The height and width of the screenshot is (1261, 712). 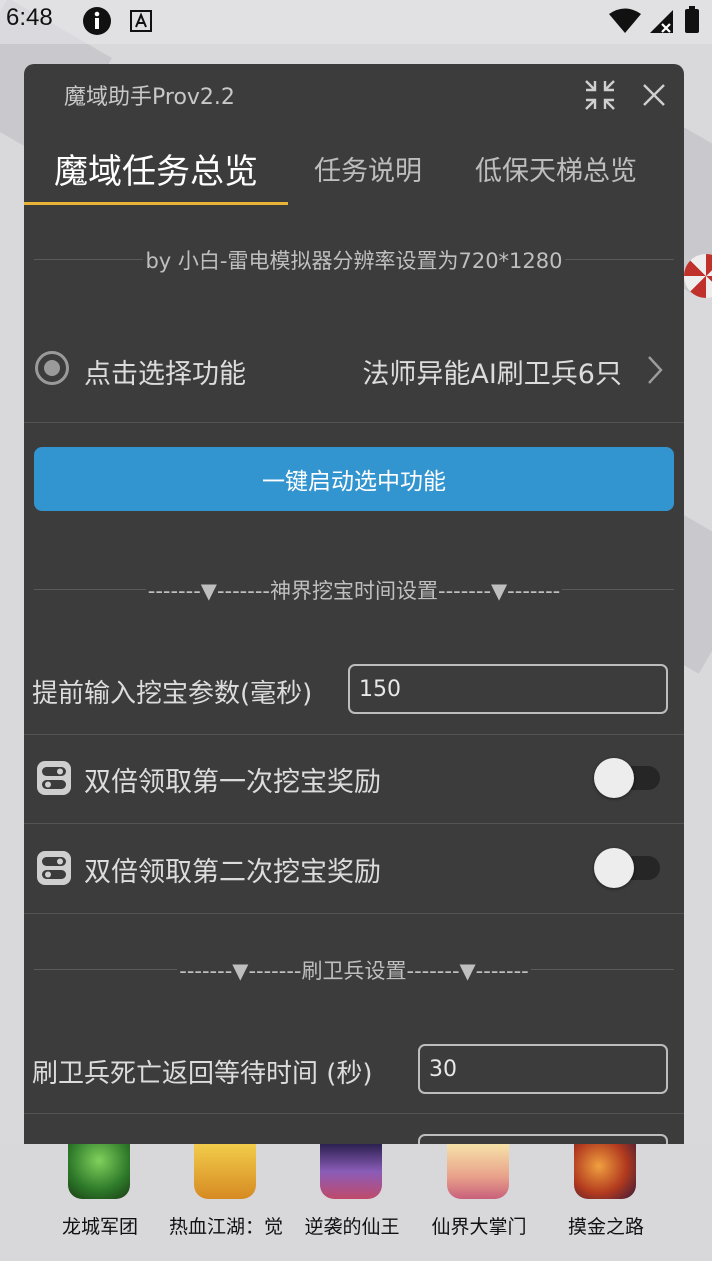 What do you see at coordinates (492, 374) in the screenshot?
I see `selected-function-value: 法师异能AI刷卫兵6只` at bounding box center [492, 374].